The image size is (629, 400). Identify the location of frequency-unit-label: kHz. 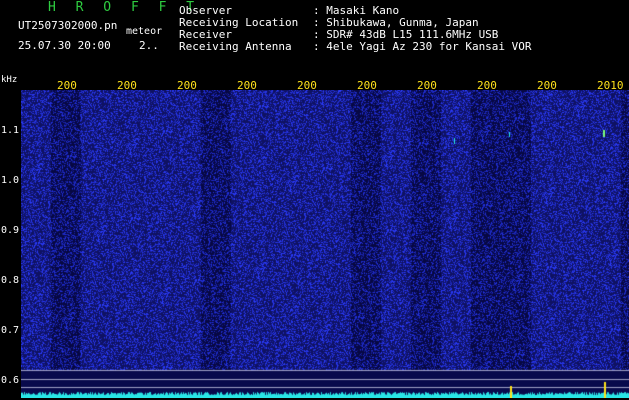
(9, 80).